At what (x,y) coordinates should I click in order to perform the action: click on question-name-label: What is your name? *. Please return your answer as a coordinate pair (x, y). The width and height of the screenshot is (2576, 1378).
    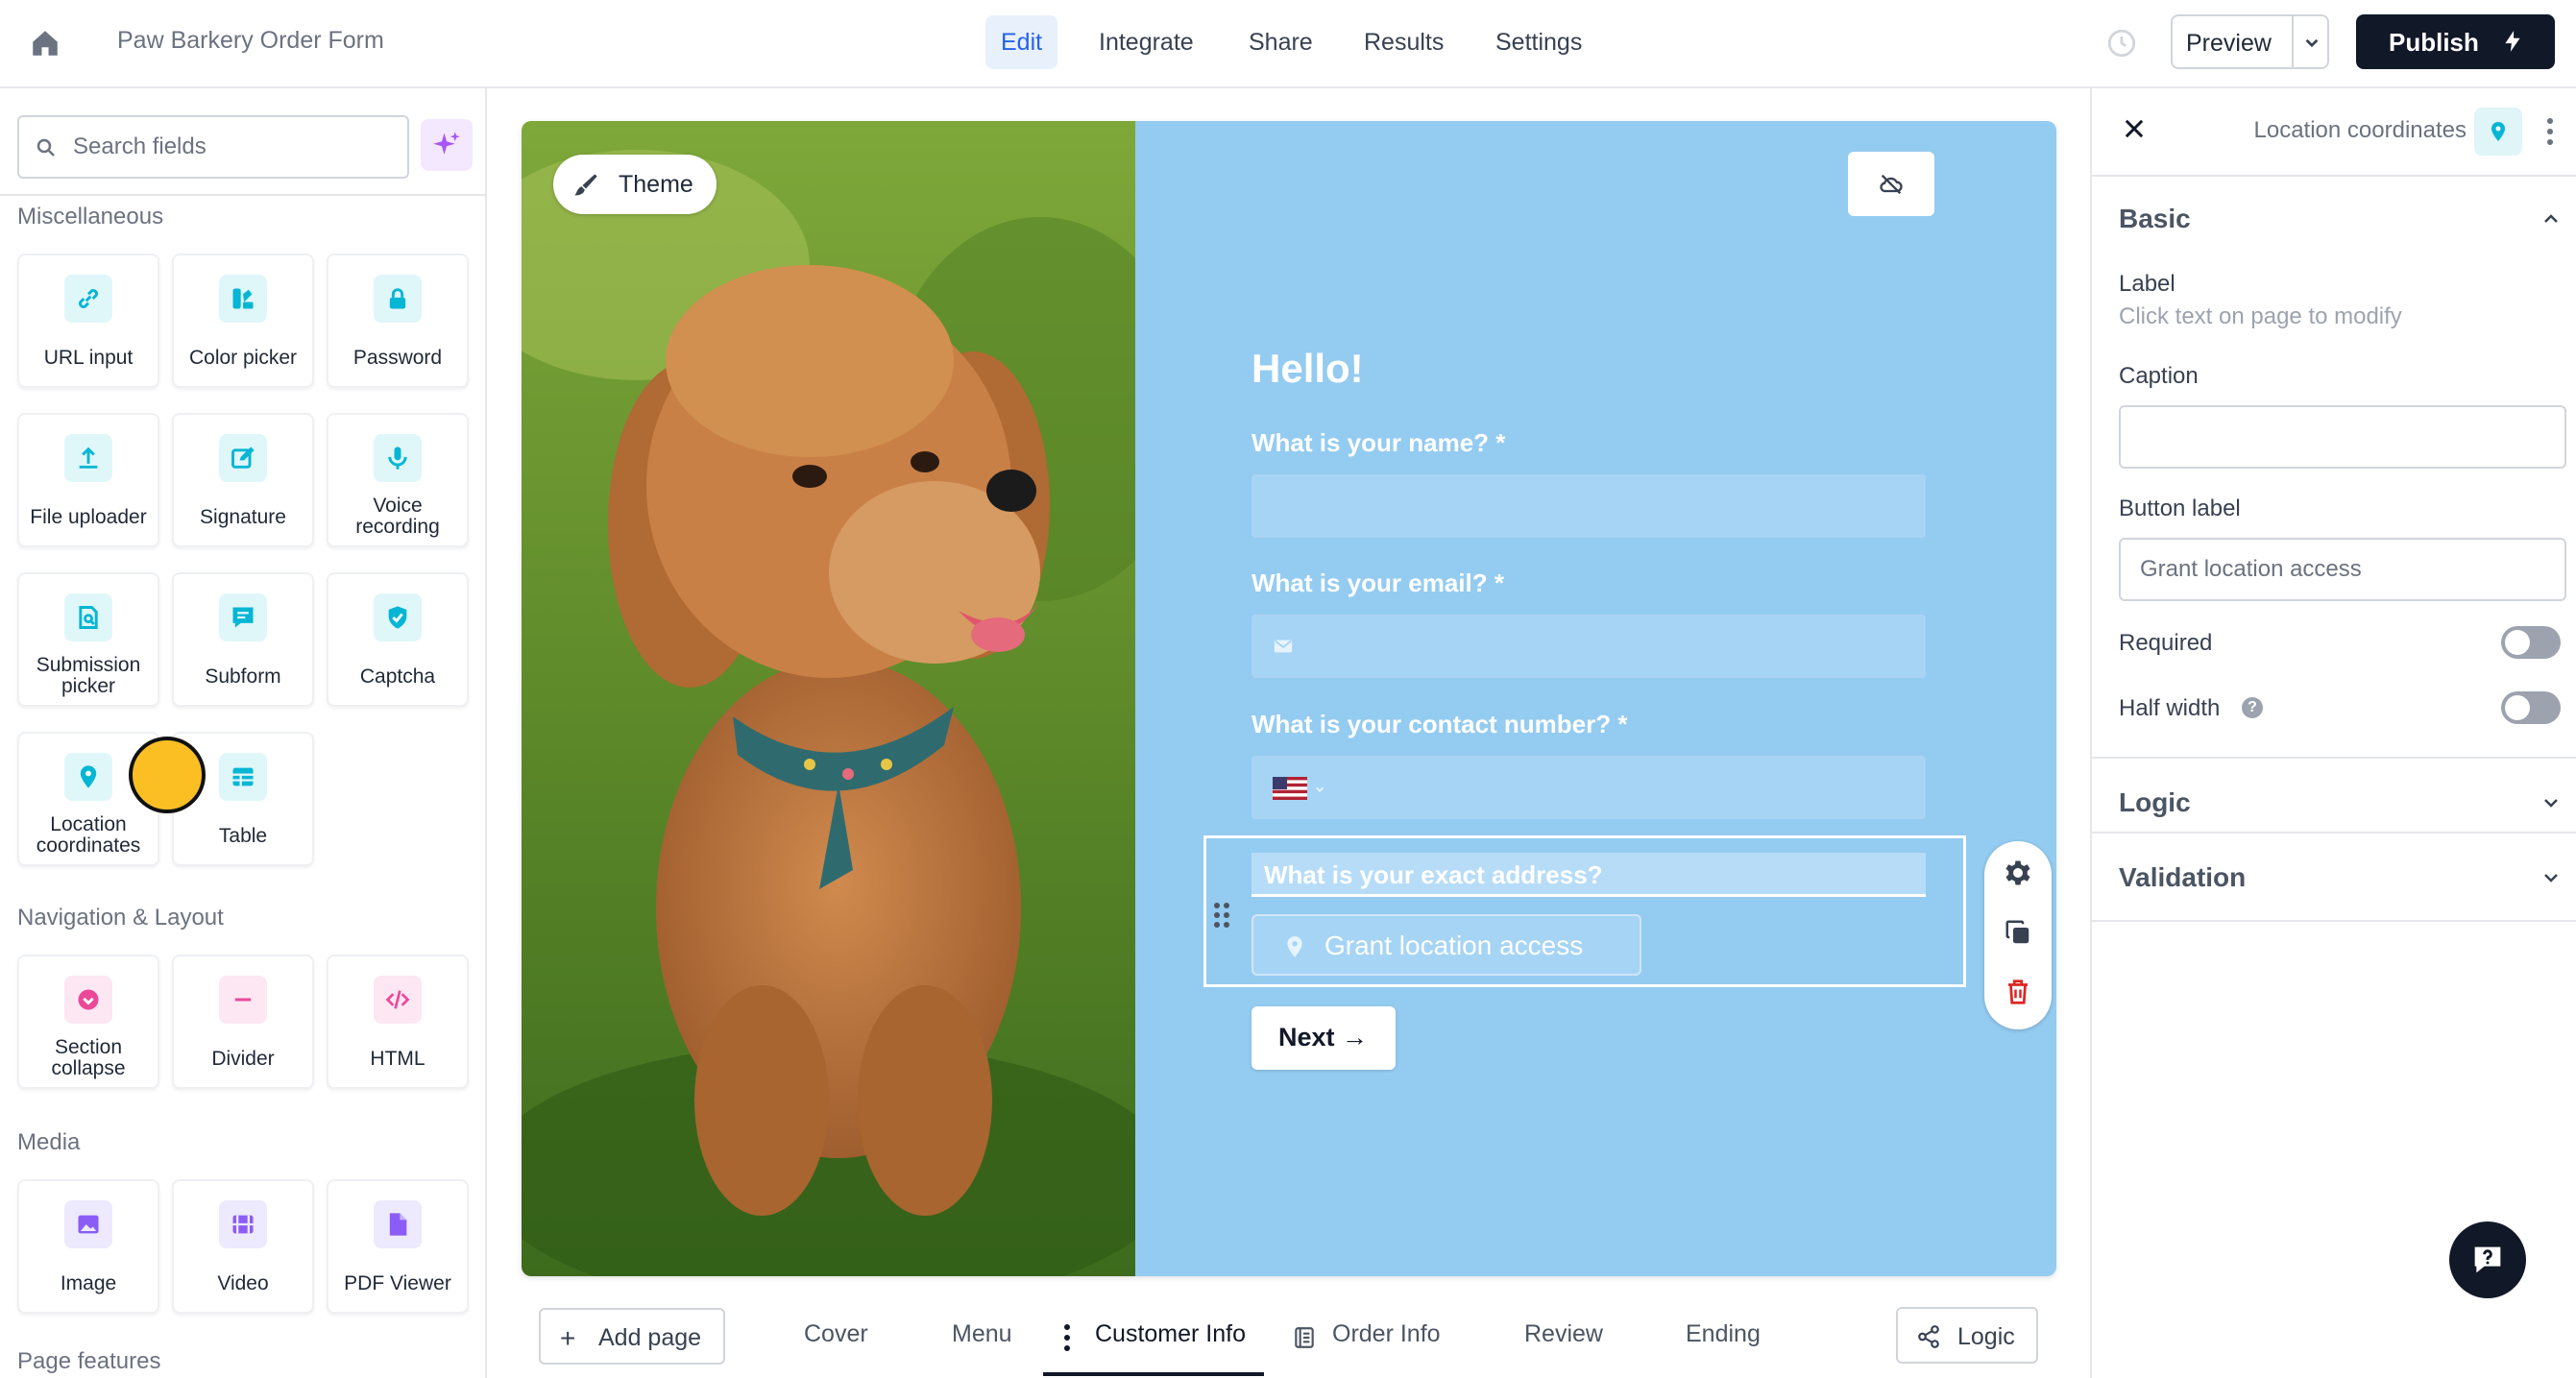
    Looking at the image, I should click on (1379, 443).